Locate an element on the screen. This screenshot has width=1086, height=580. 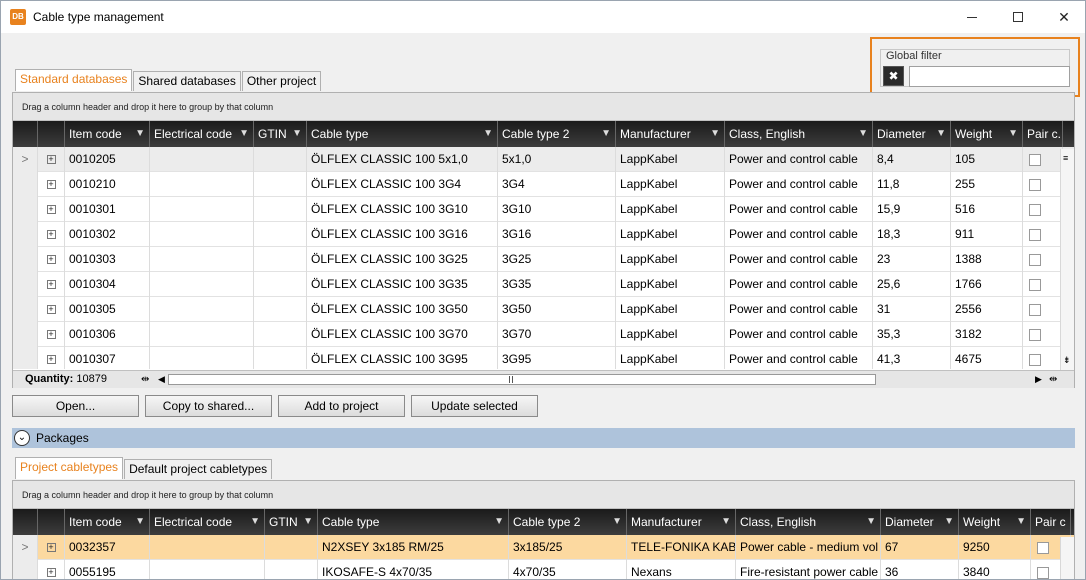
minimize-button is located at coordinates (972, 17).